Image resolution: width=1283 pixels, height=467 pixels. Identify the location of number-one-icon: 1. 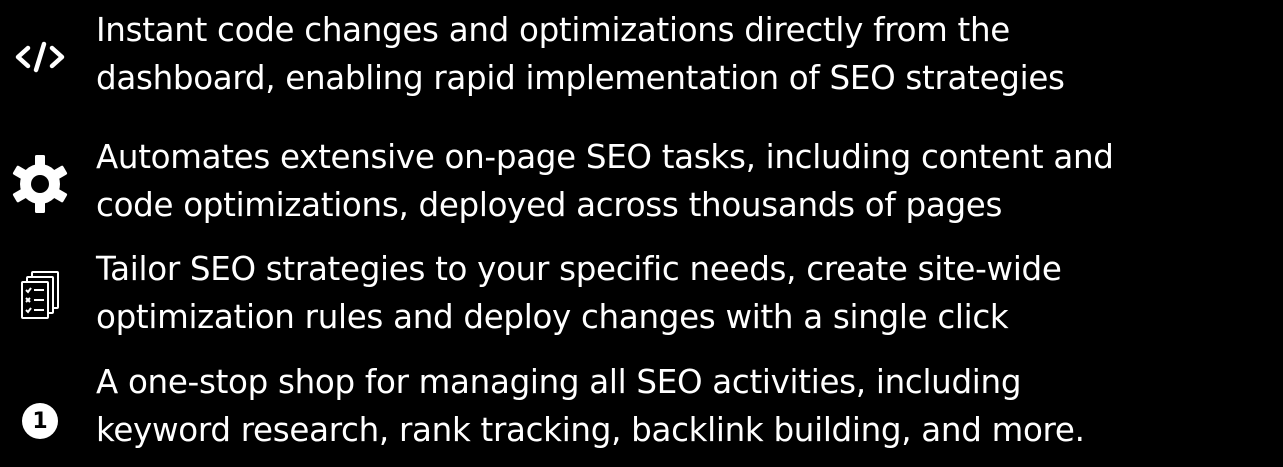
(40, 409).